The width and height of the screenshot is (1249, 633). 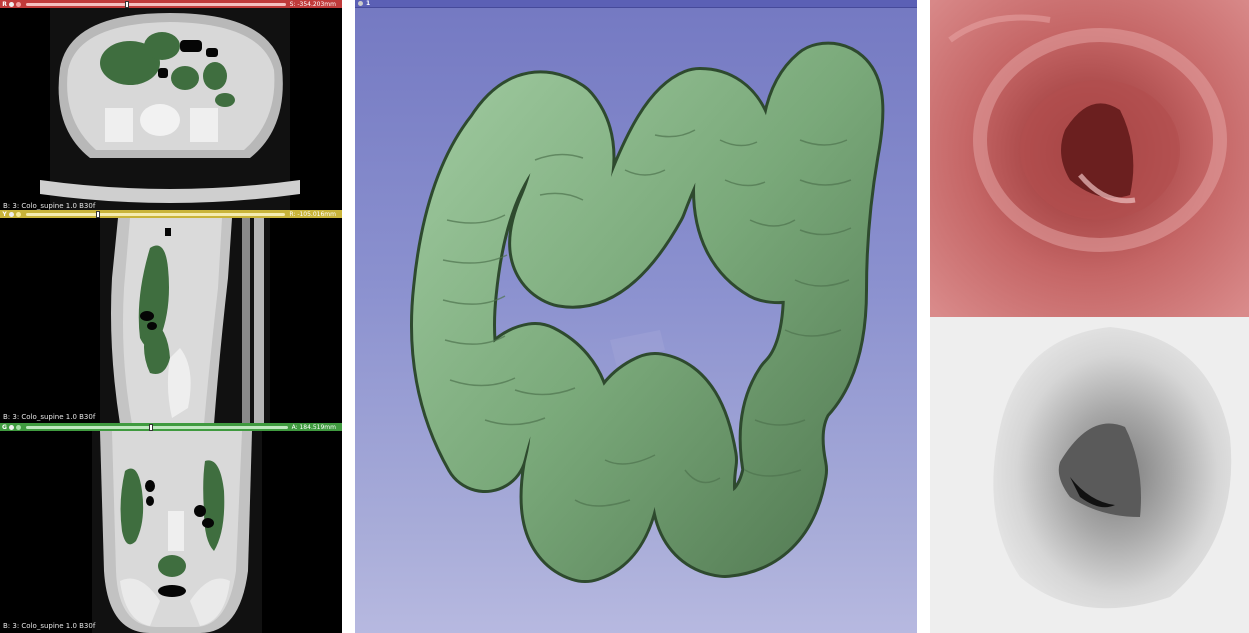 I want to click on slice-view-label: G, so click(x=4, y=427).